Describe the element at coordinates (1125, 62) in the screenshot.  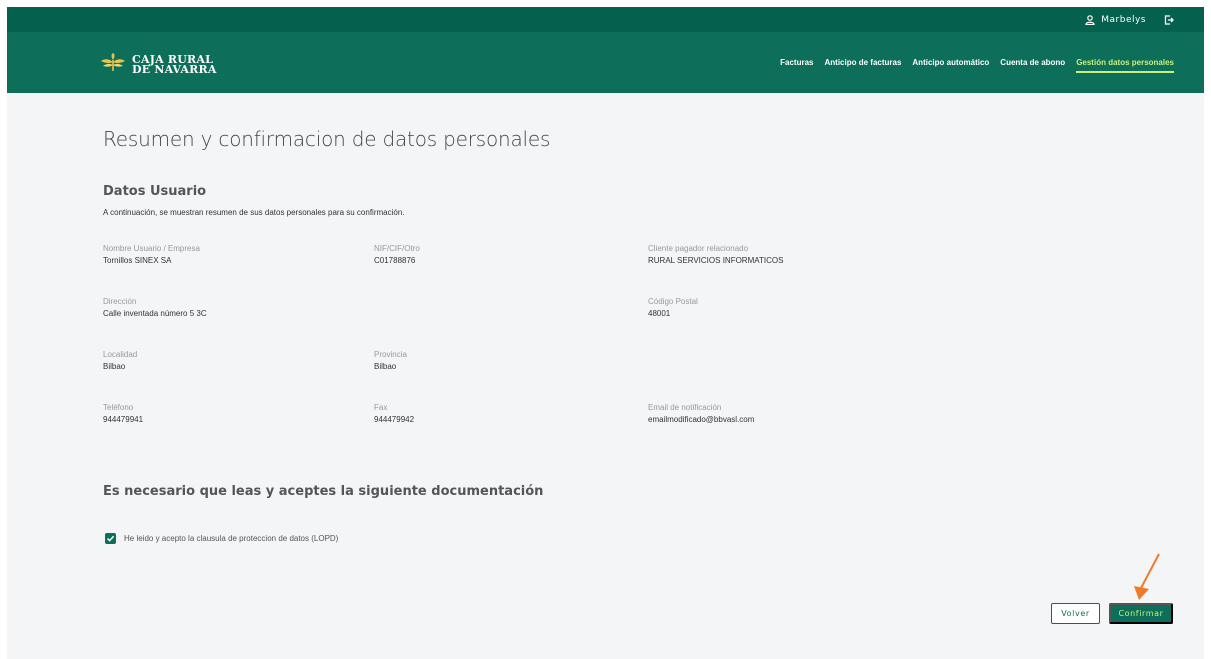
I see `nav-item-gestion-datos: Gestión datos personales` at that location.